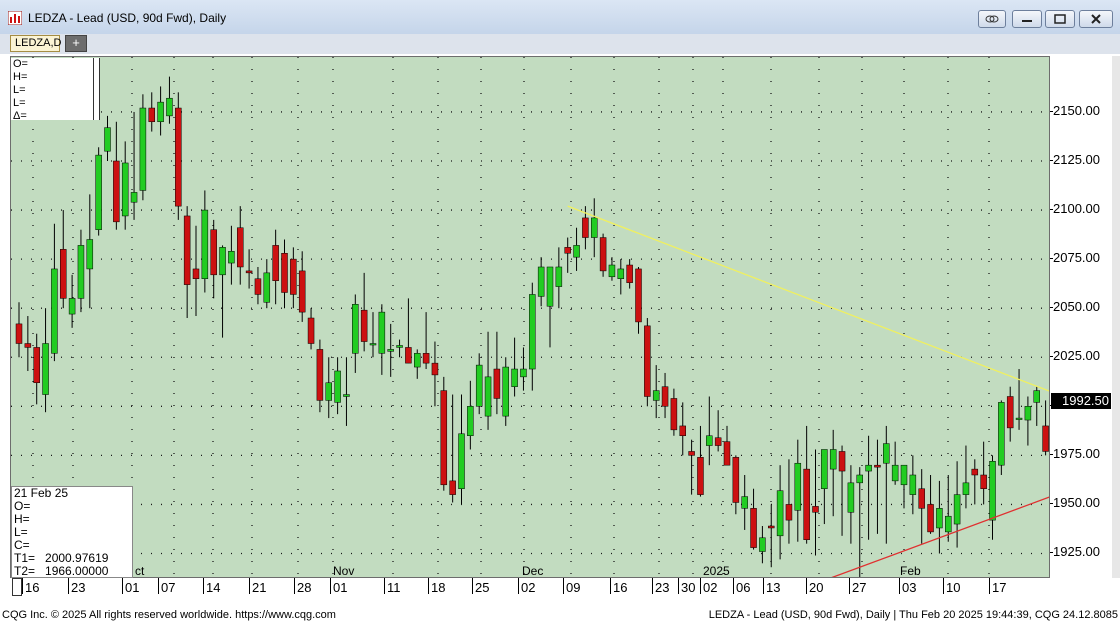 The image size is (1120, 624). What do you see at coordinates (19, 90) in the screenshot?
I see `ohlc-low: L=` at bounding box center [19, 90].